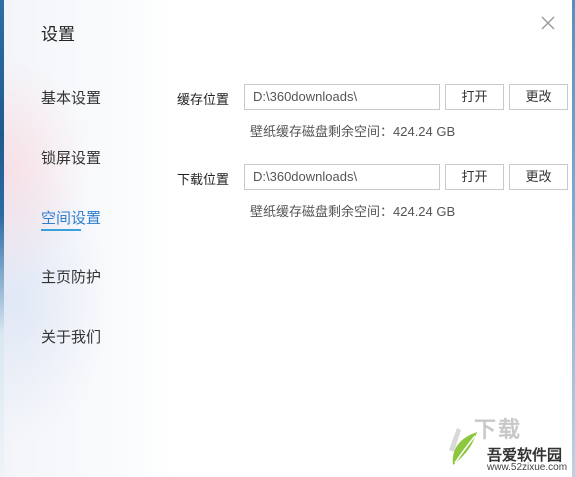 The height and width of the screenshot is (477, 575). What do you see at coordinates (61, 230) in the screenshot?
I see `active-tab-underline` at bounding box center [61, 230].